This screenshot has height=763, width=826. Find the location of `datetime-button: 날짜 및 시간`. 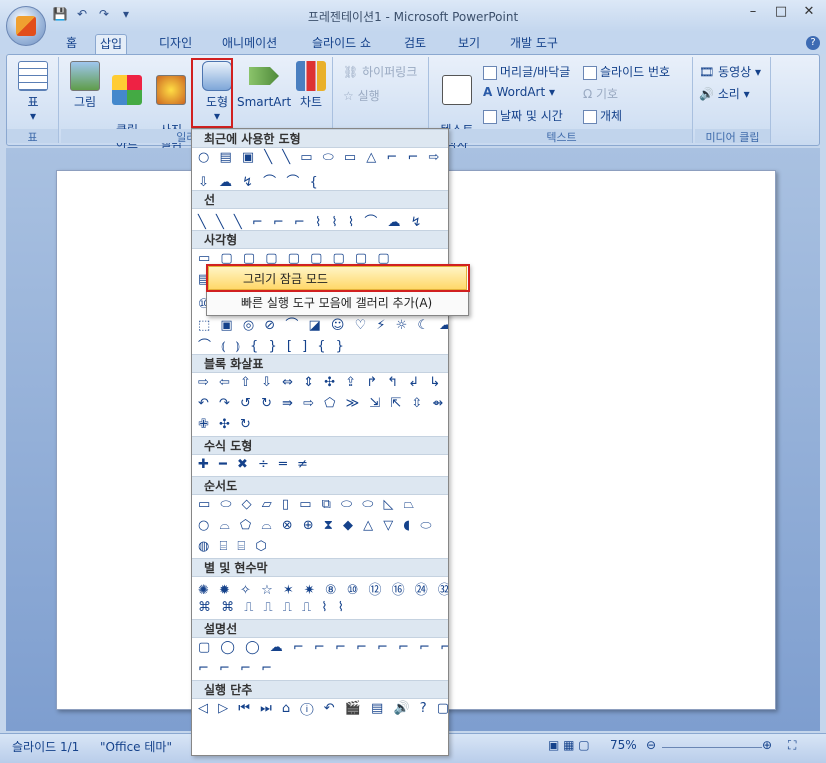

datetime-button: 날짜 및 시간 is located at coordinates (523, 115).